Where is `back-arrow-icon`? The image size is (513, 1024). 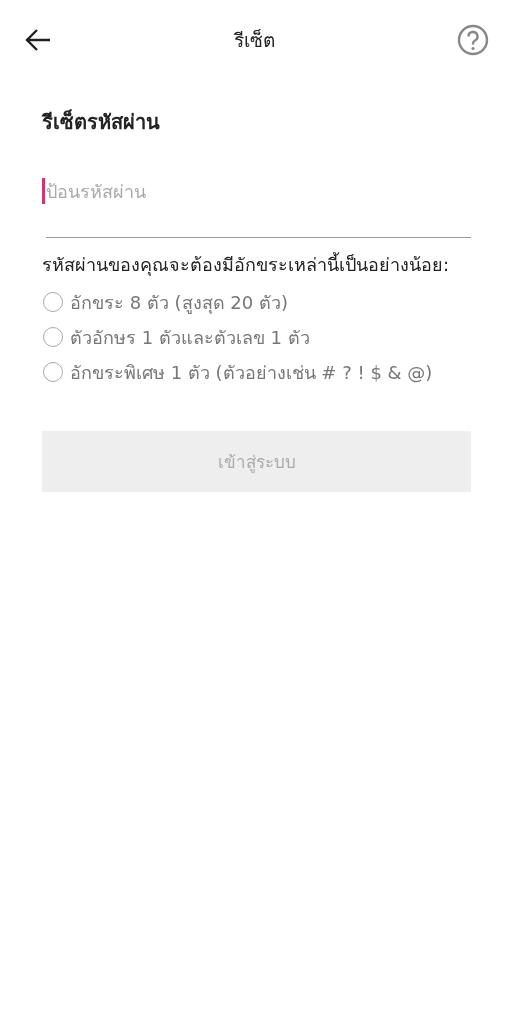 back-arrow-icon is located at coordinates (38, 40).